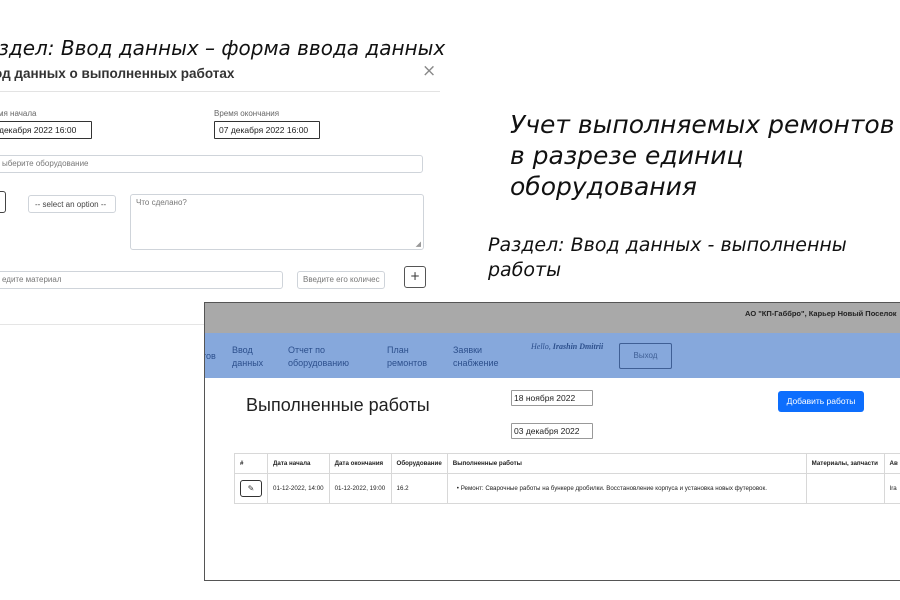  I want to click on company-name: АО "КП-Габбро", Карьер Новый Поселок, so click(821, 313).